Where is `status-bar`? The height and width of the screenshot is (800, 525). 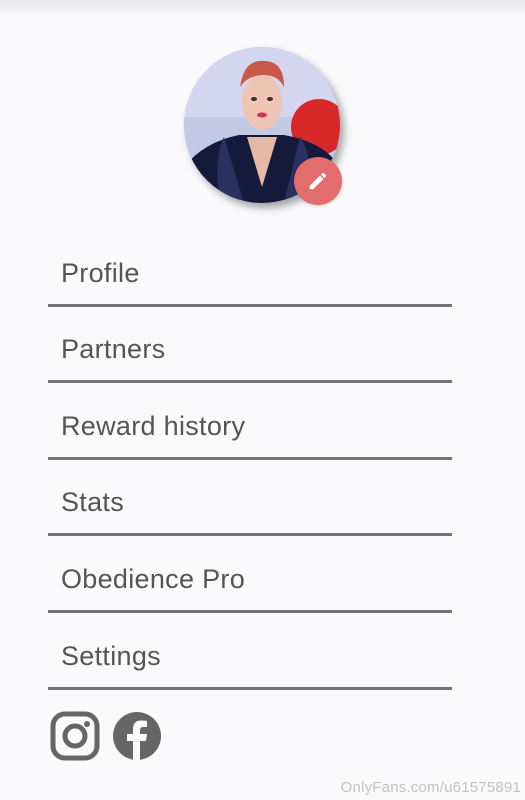
status-bar is located at coordinates (262, 7).